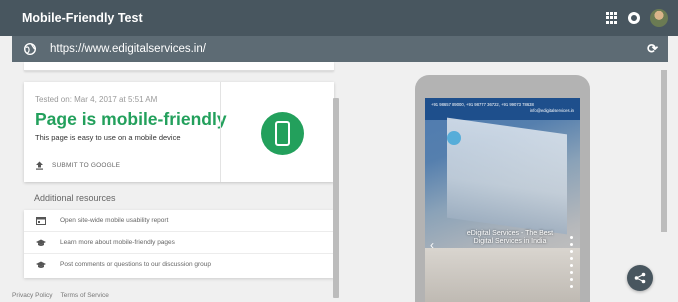  I want to click on results-scrollbar, so click(336, 198).